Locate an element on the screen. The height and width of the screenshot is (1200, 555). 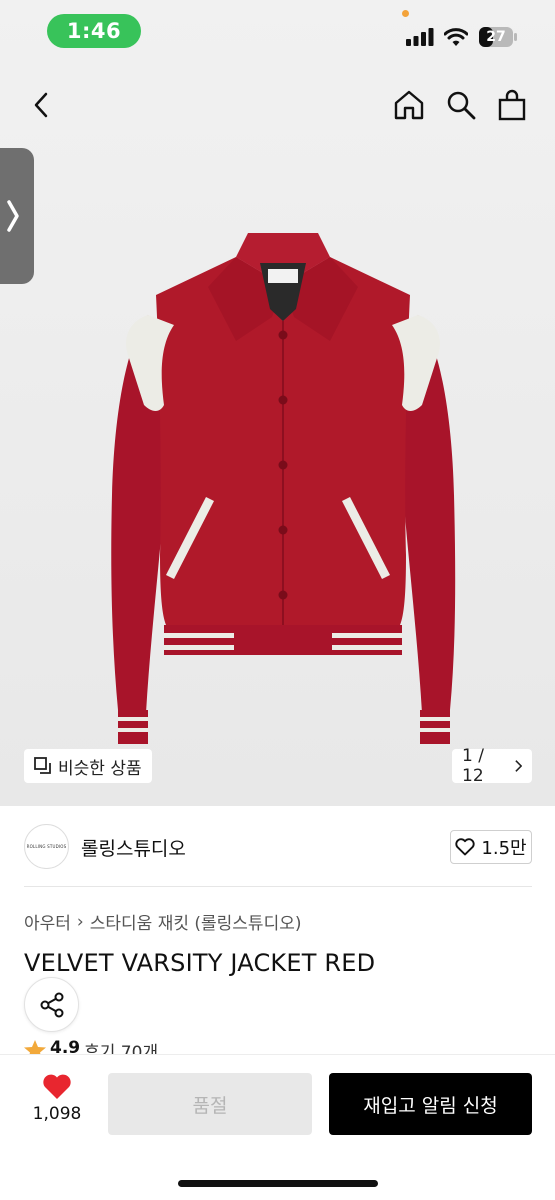
breadcrumb: 아우터 › 스타디움 재킷 (롤링스튜디오) is located at coordinates (163, 922).